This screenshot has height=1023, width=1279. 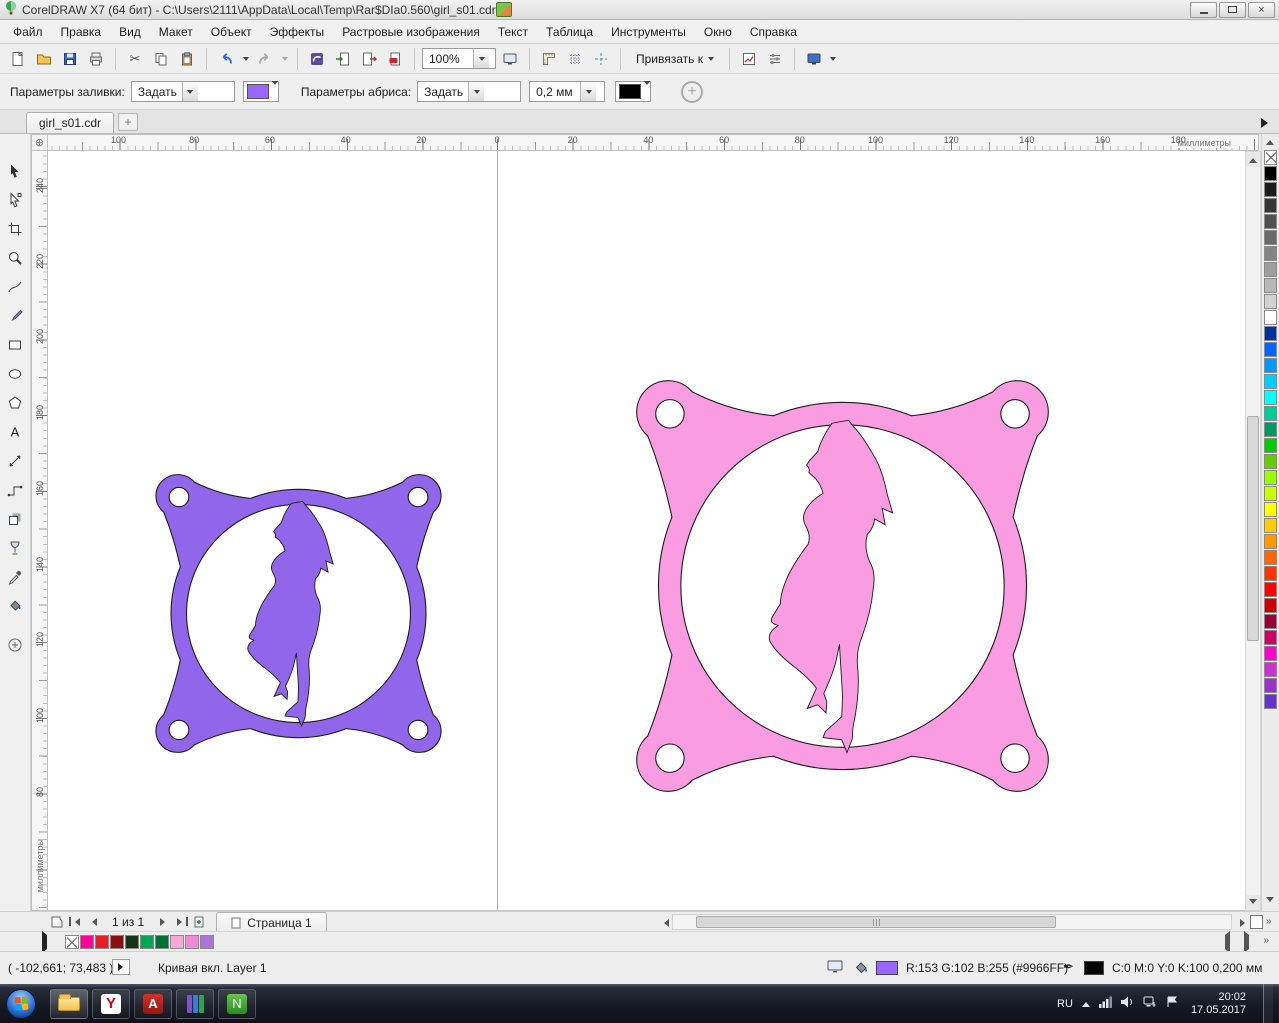 I want to click on full-screen-preview-icon, so click(x=510, y=59).